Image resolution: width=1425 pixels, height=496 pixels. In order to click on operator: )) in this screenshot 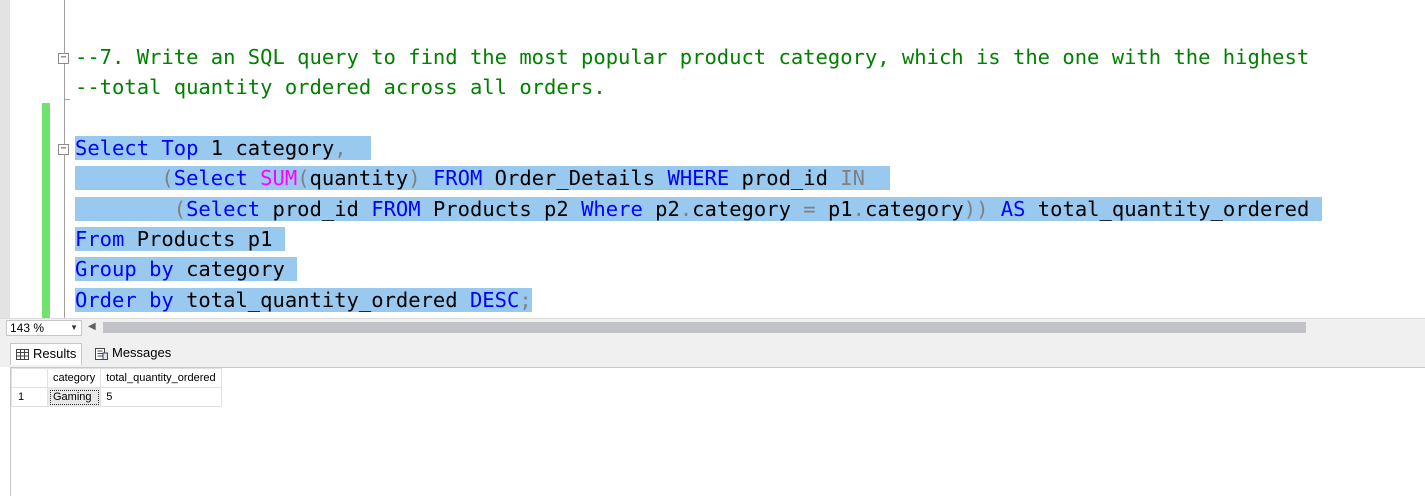, I will do `click(976, 209)`.